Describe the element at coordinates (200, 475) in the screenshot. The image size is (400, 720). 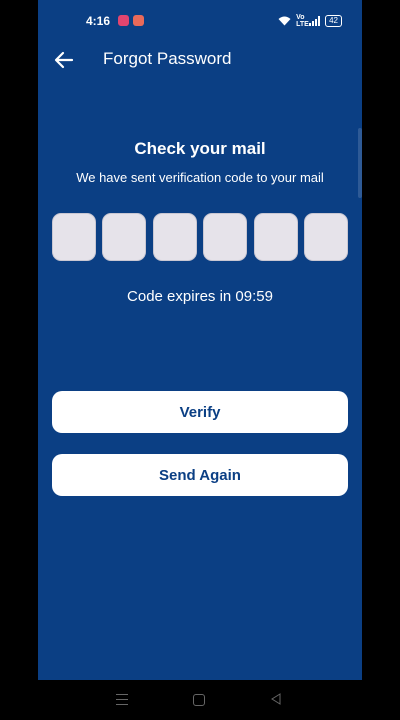
I see `send-again-button: Send Again` at that location.